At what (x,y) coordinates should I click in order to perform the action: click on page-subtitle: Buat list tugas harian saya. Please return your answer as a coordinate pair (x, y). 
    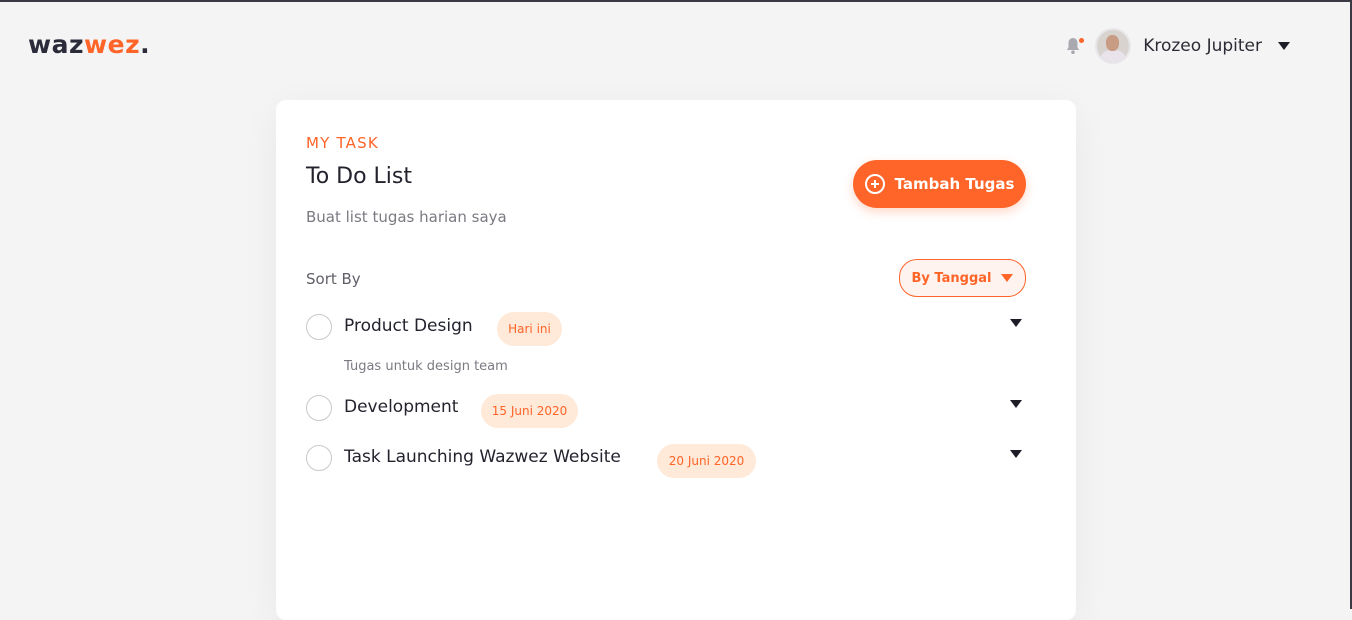
    Looking at the image, I should click on (406, 217).